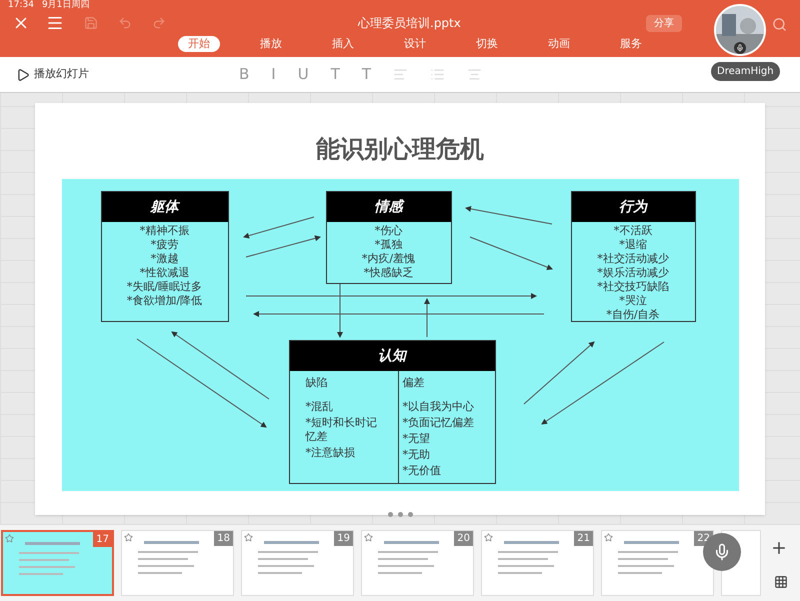  I want to click on grid-icon, so click(781, 582).